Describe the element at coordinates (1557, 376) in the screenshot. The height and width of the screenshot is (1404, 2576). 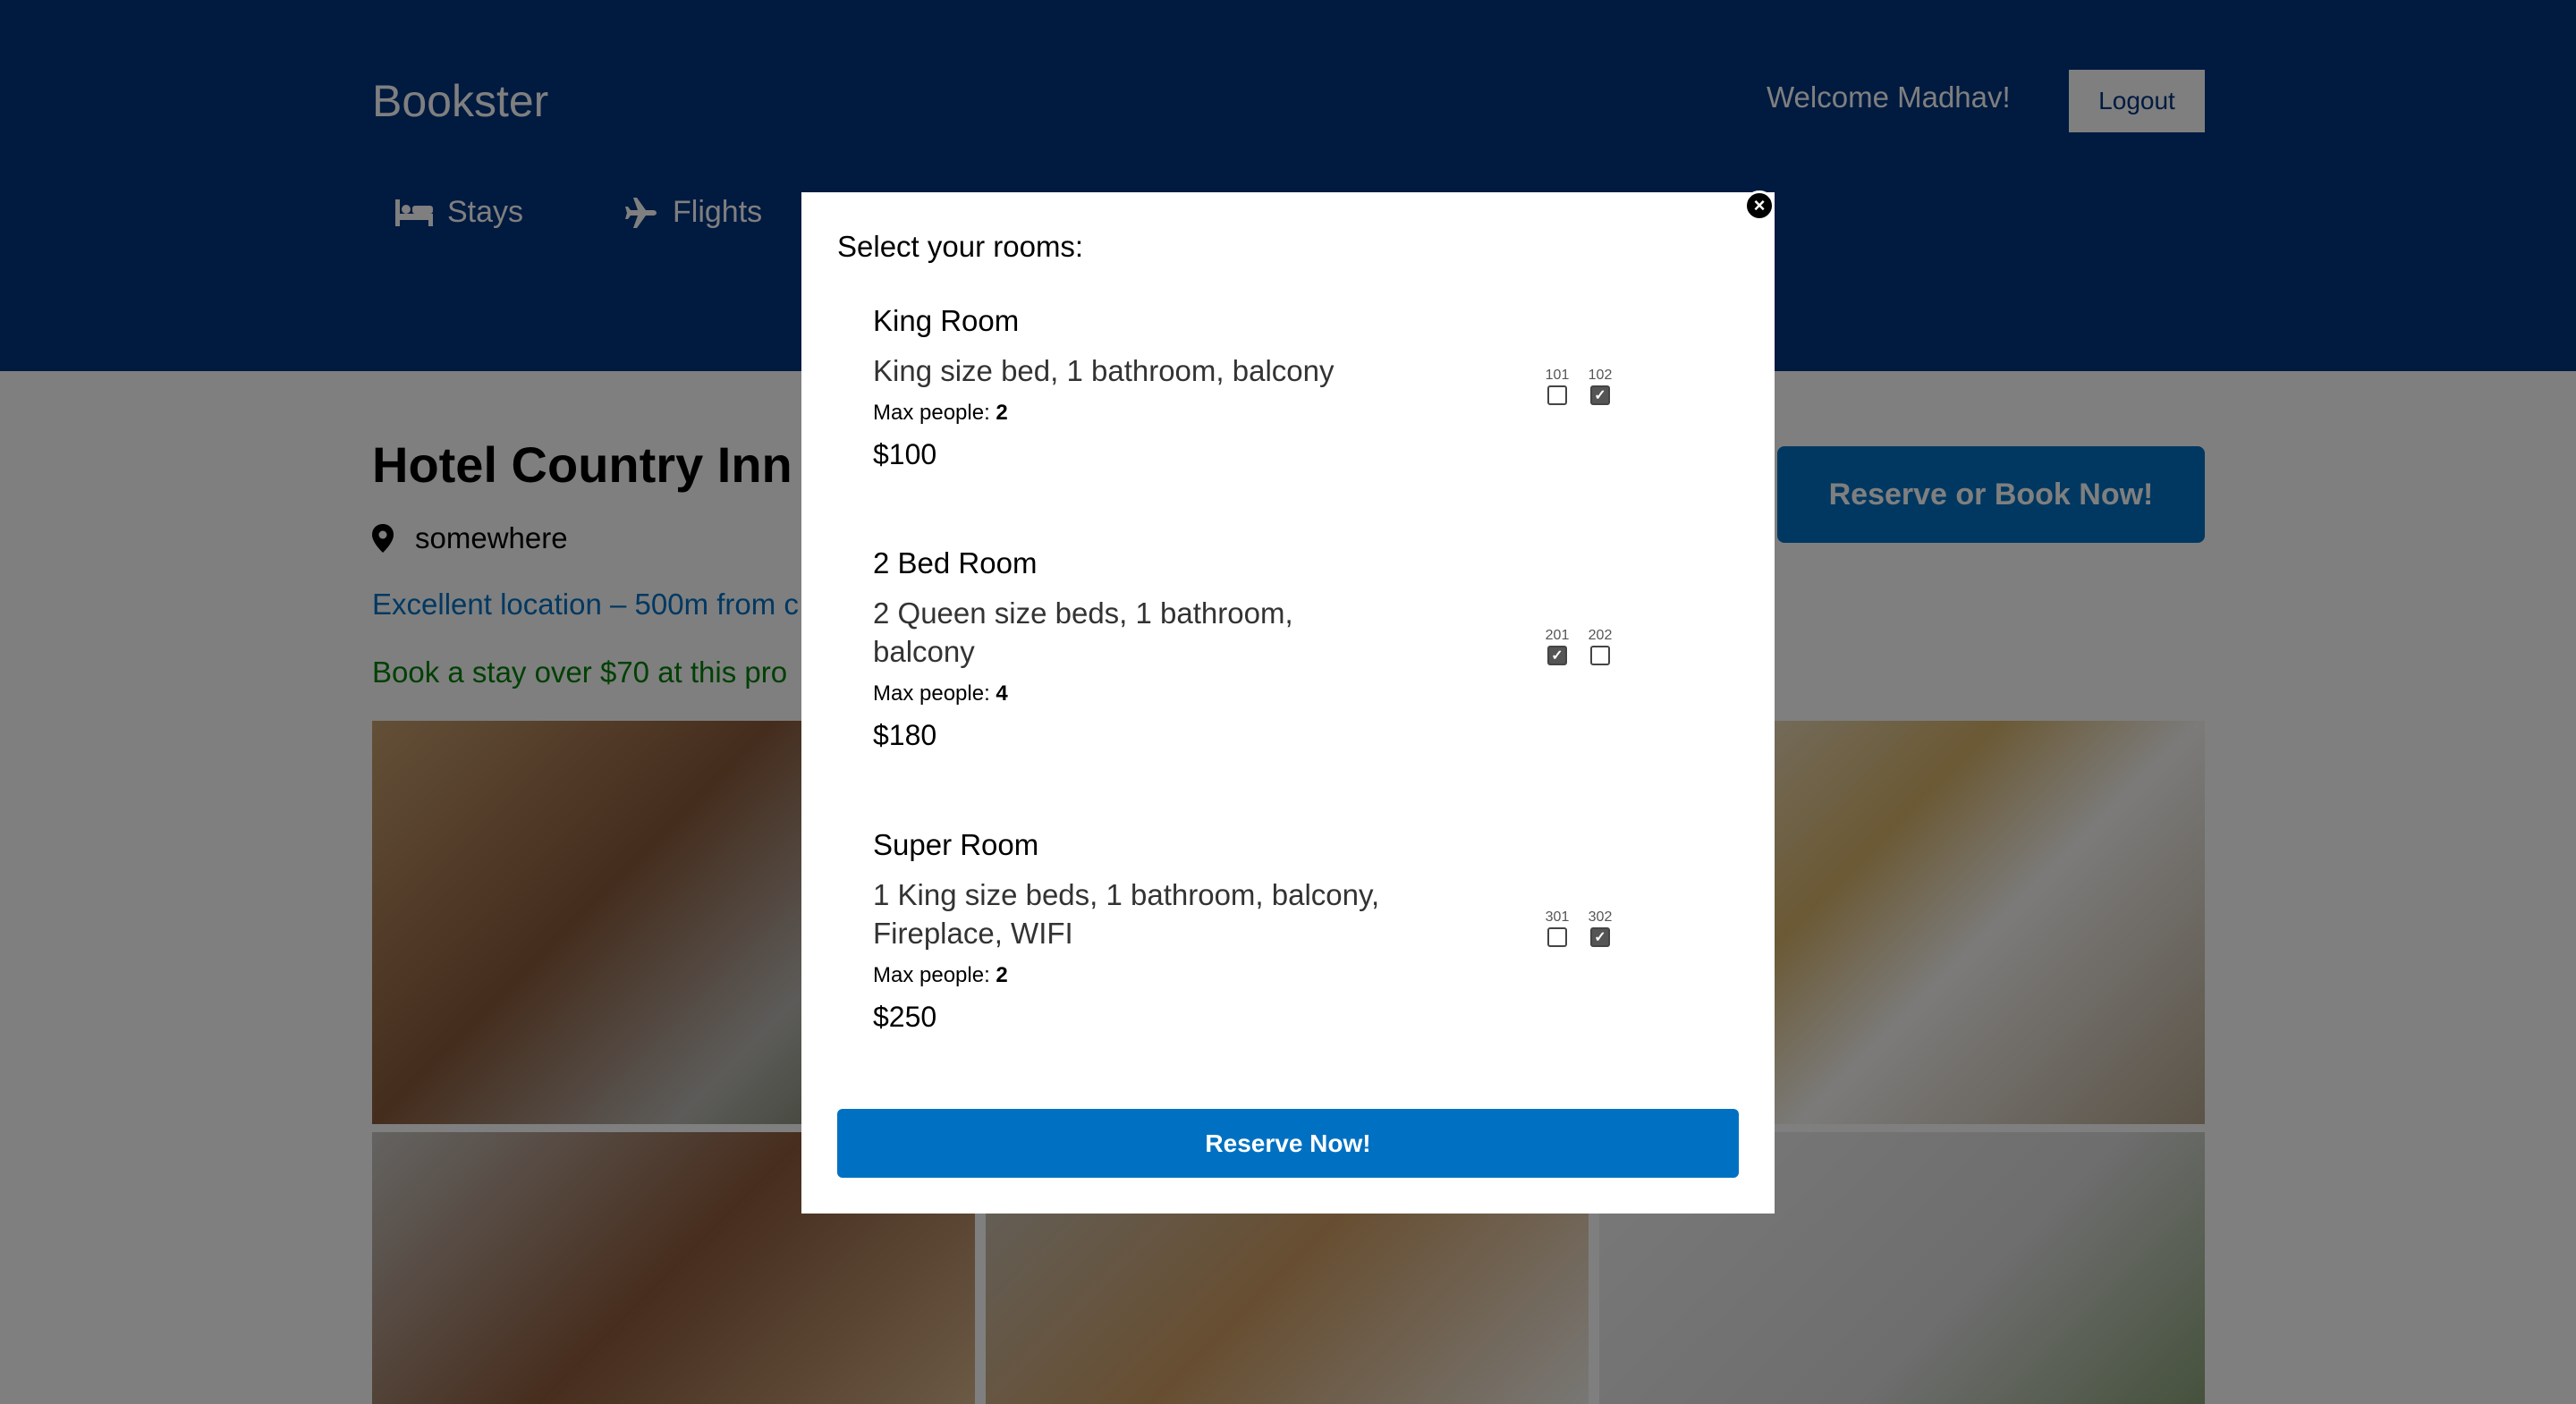
I see `room-number-label: 101` at that location.